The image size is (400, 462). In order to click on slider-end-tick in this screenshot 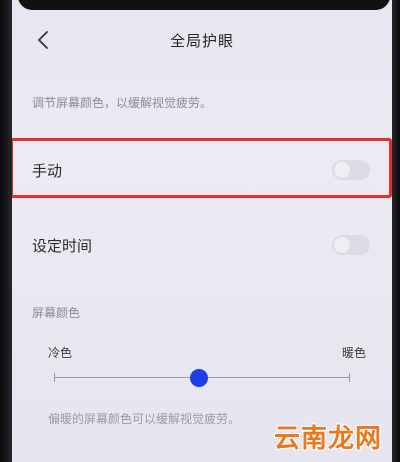, I will do `click(349, 377)`.